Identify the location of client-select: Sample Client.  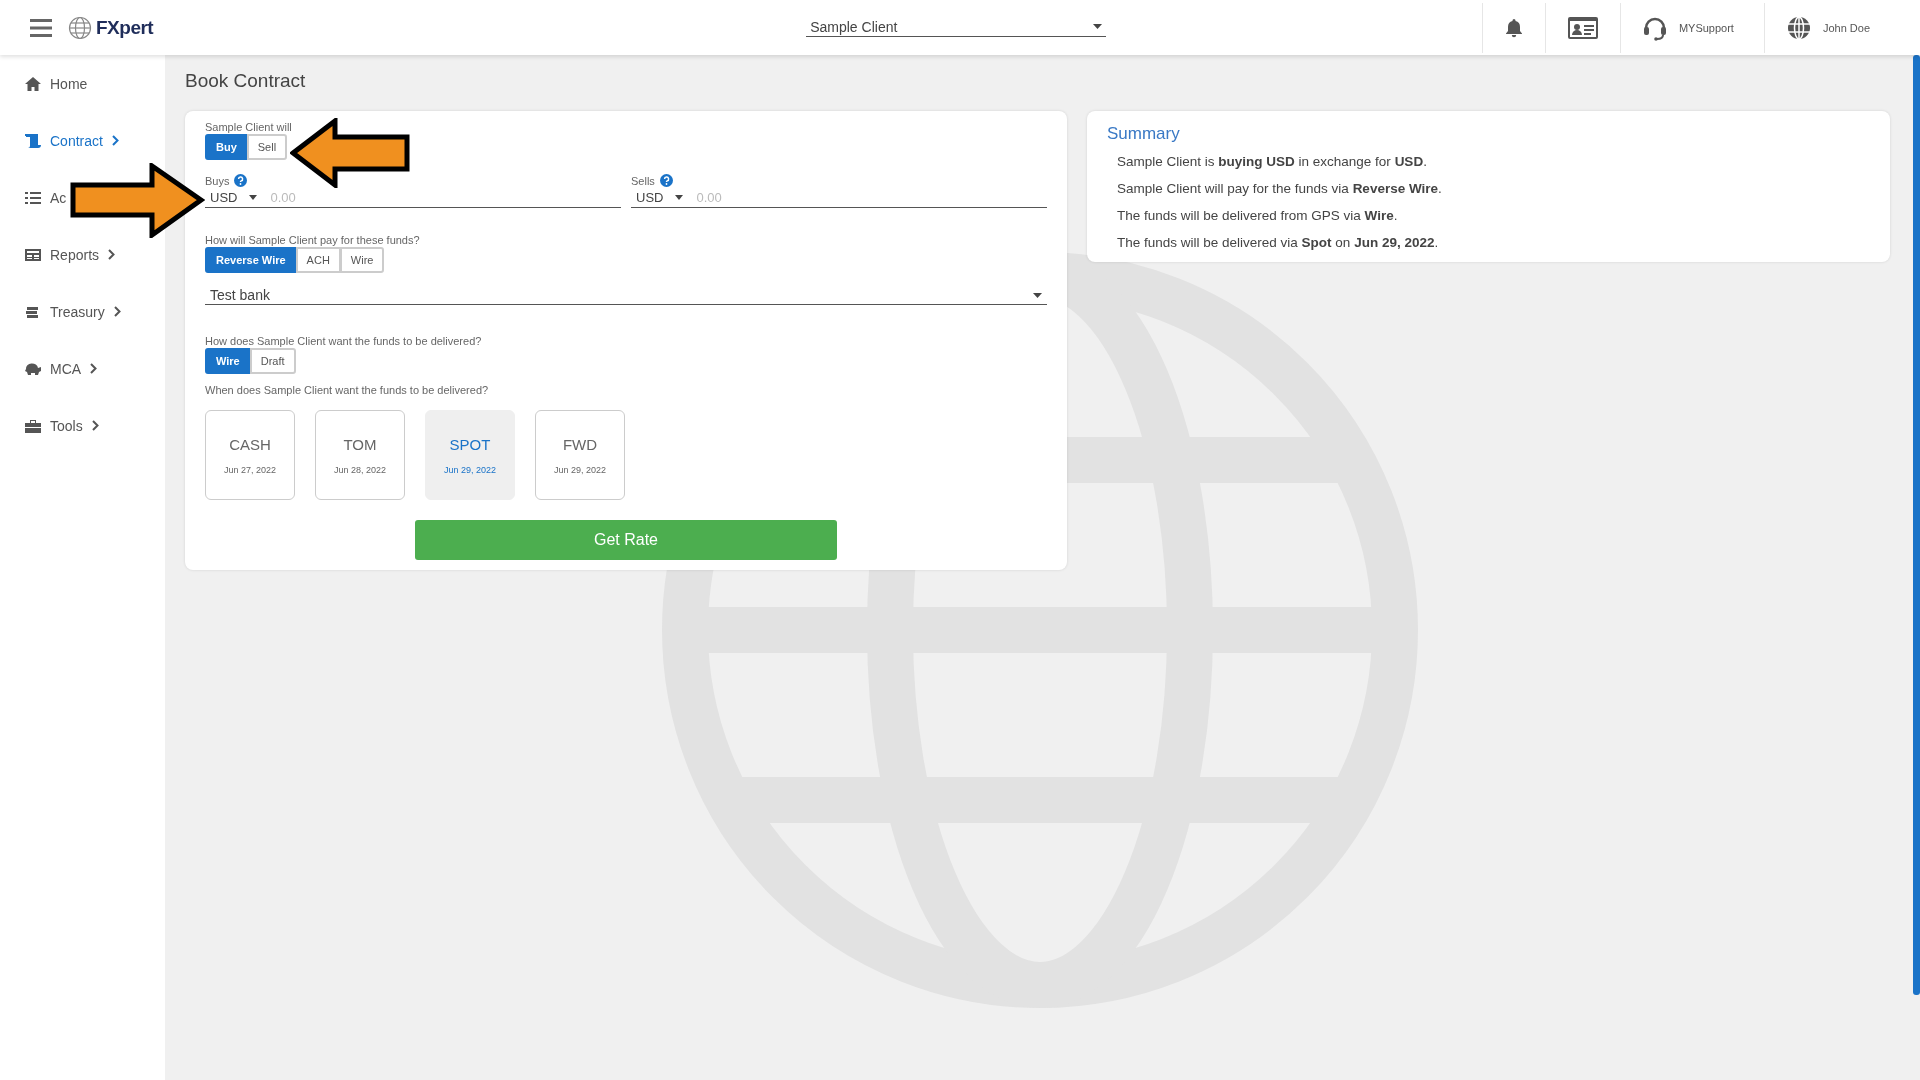
(956, 27).